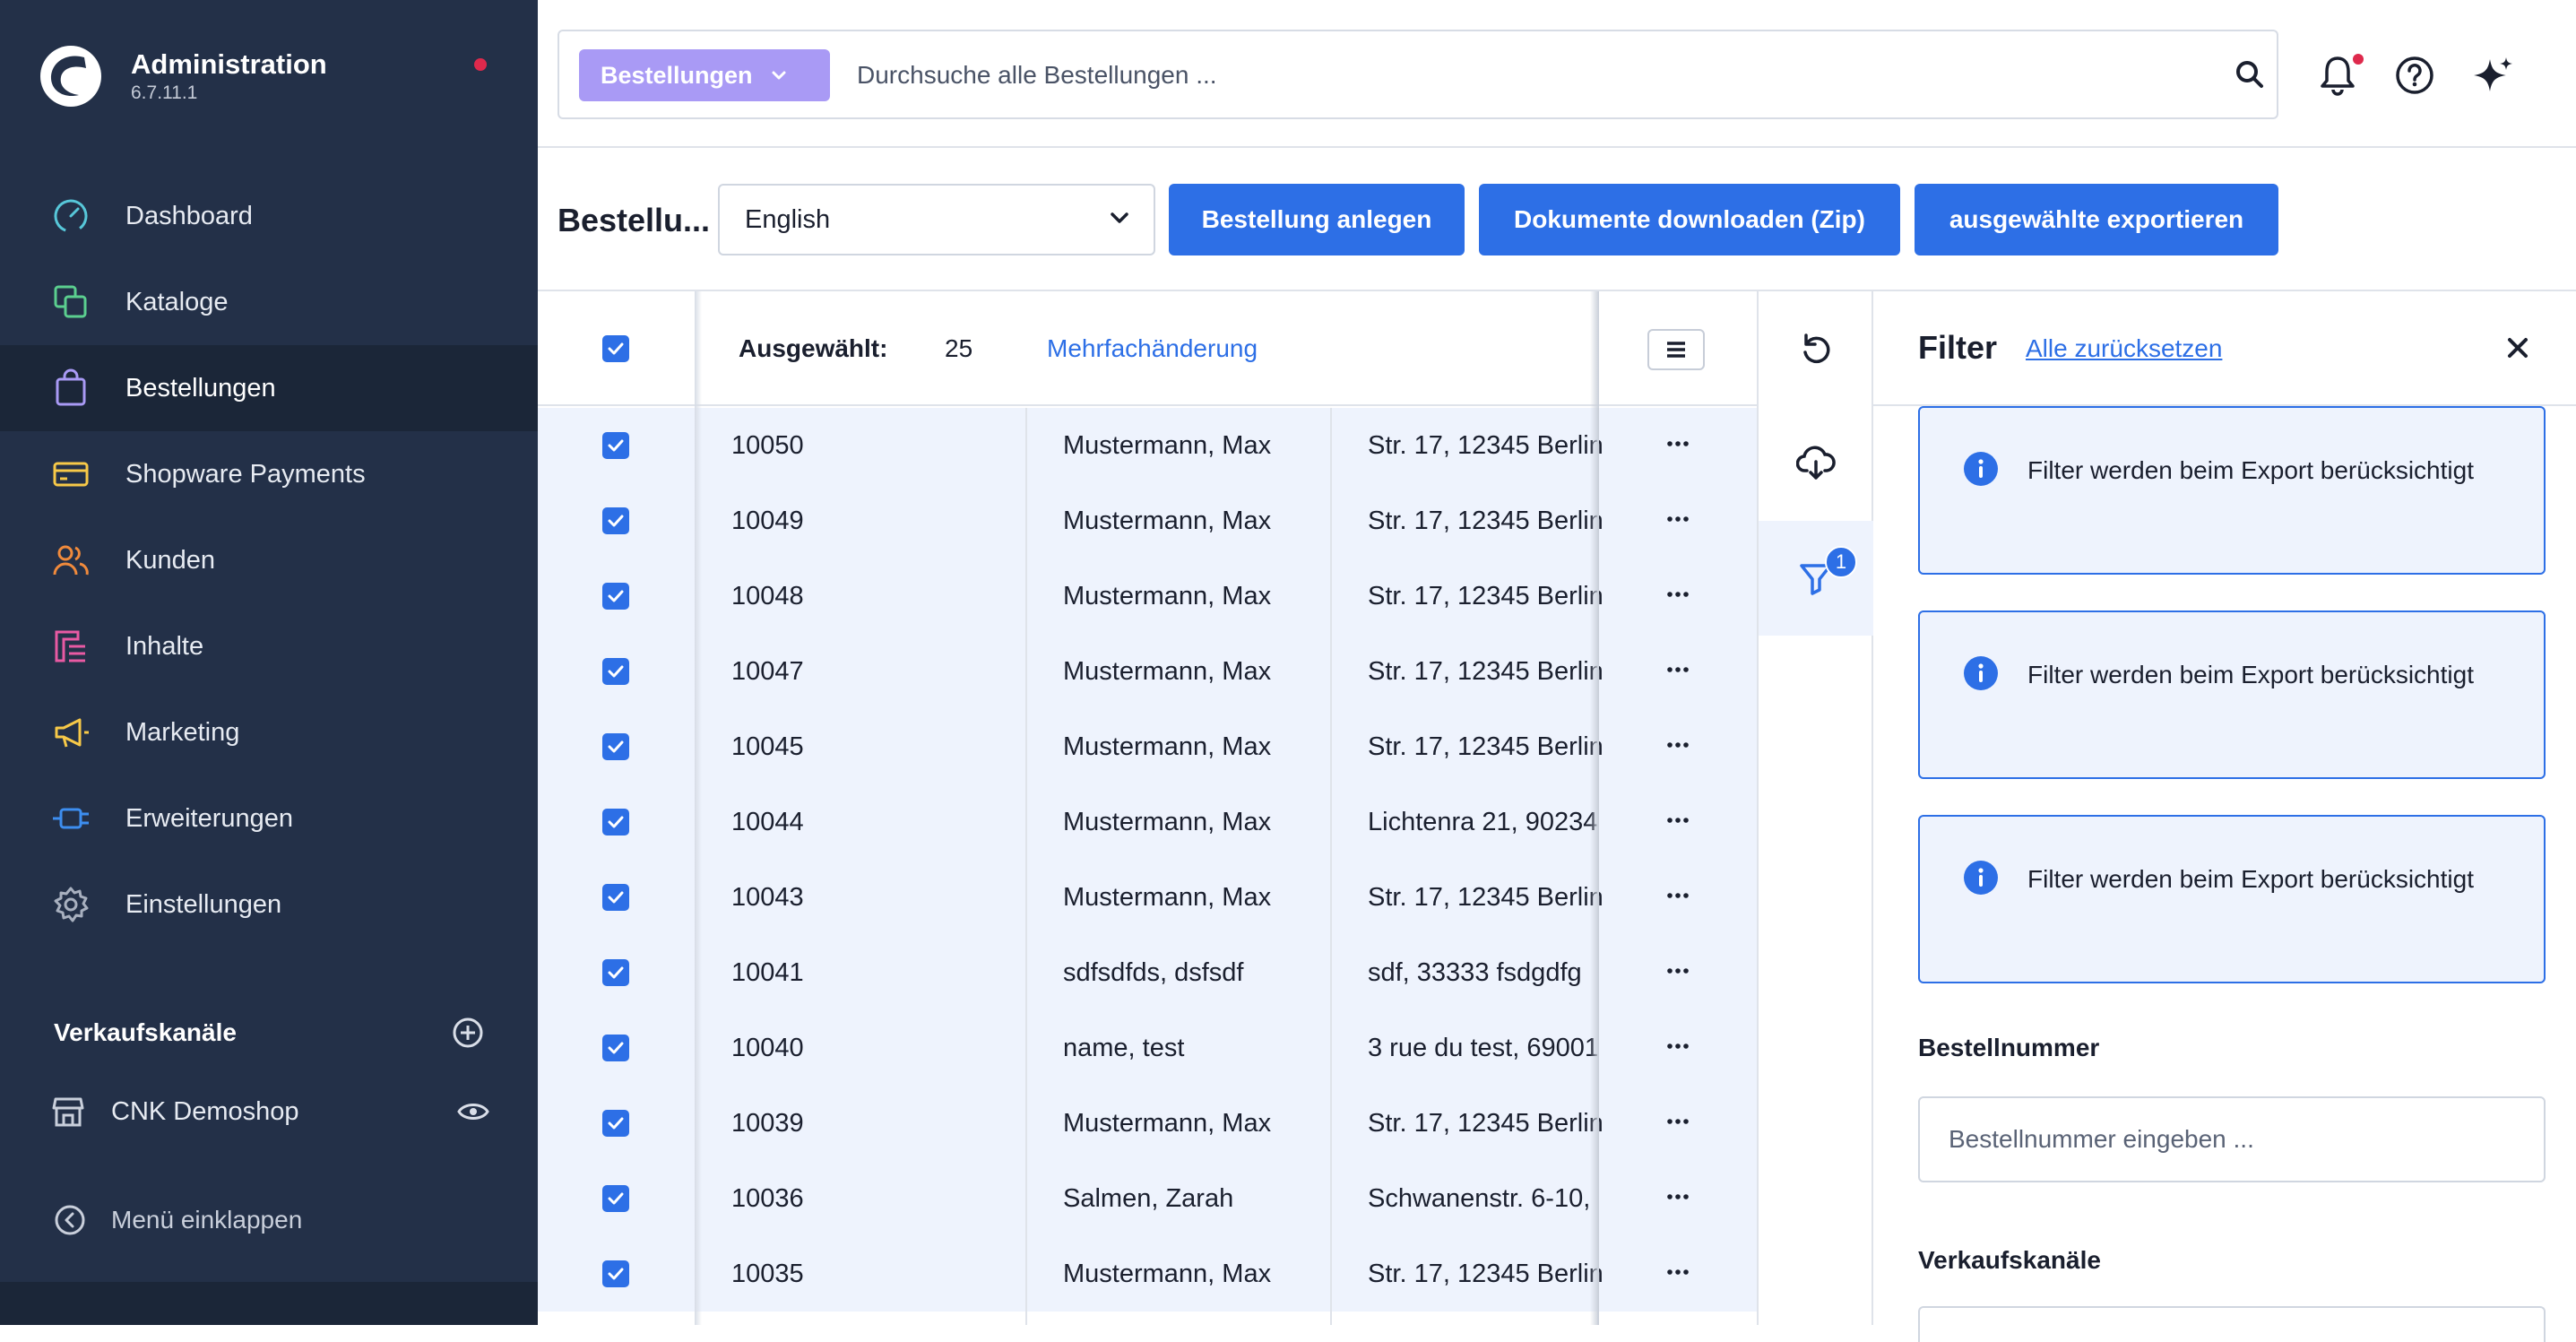 The width and height of the screenshot is (2576, 1342). I want to click on sales-channels-select, so click(2232, 1324).